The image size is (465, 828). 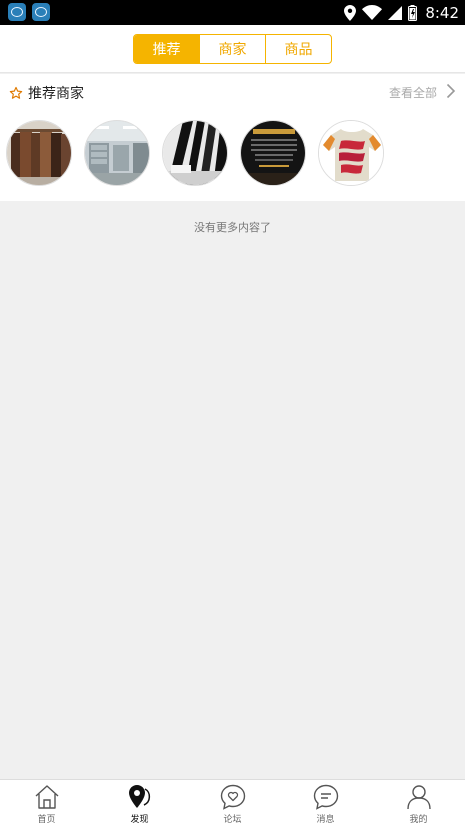 I want to click on segmented-tabs: 推荐 商家 商品, so click(x=232, y=49).